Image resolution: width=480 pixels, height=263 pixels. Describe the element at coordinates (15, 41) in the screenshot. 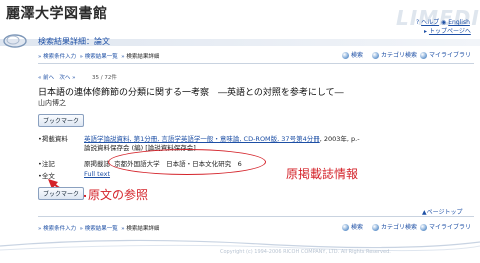

I see `swirl-icon` at that location.